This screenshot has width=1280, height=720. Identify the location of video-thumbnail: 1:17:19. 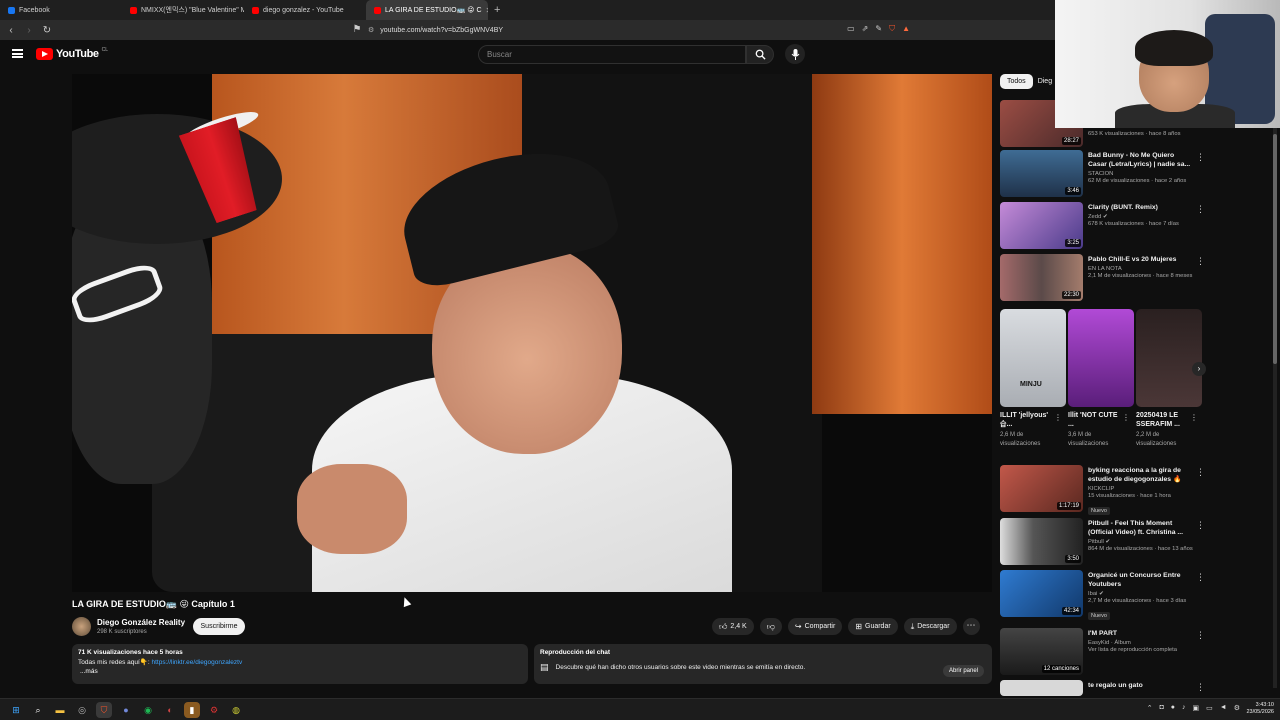
(1041, 488).